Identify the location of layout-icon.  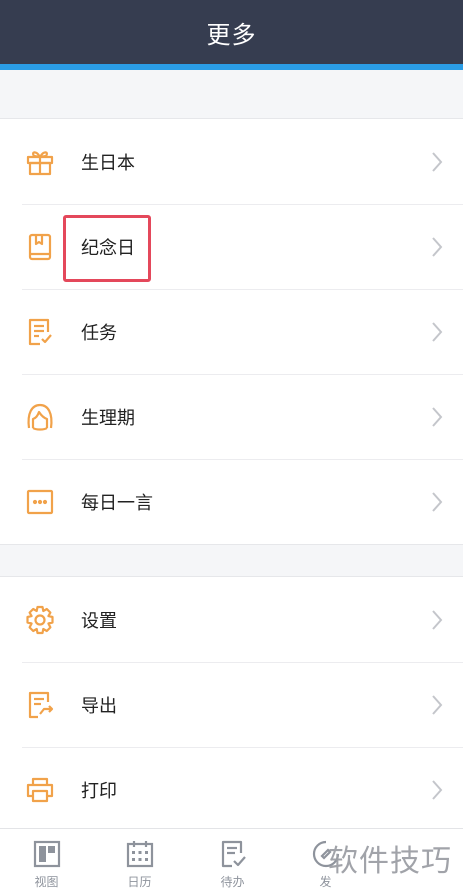
(46, 854).